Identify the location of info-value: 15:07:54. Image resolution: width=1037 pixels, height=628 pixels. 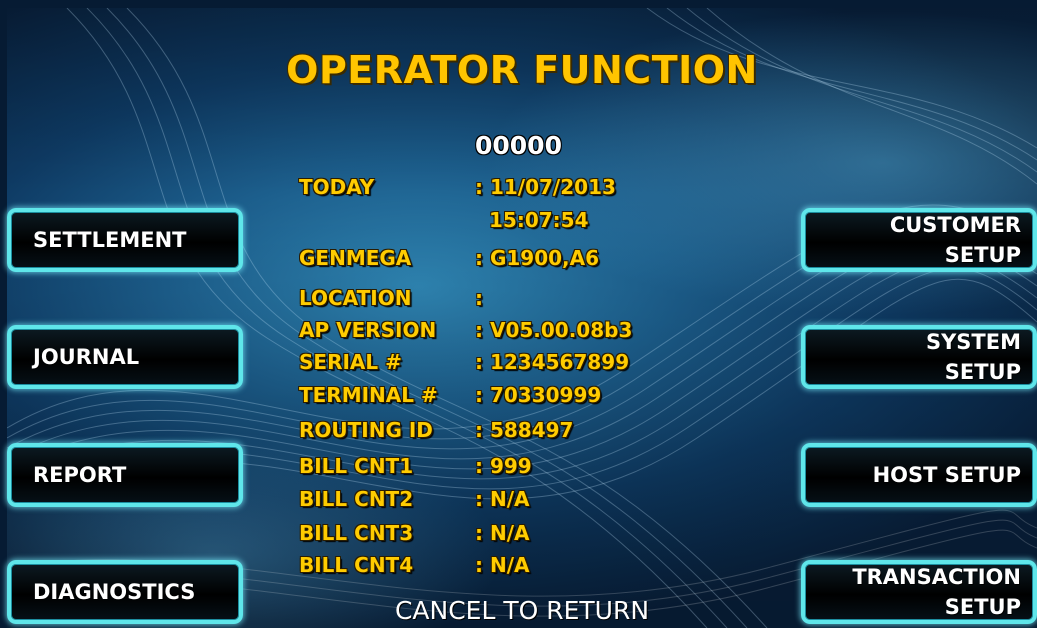
(539, 220).